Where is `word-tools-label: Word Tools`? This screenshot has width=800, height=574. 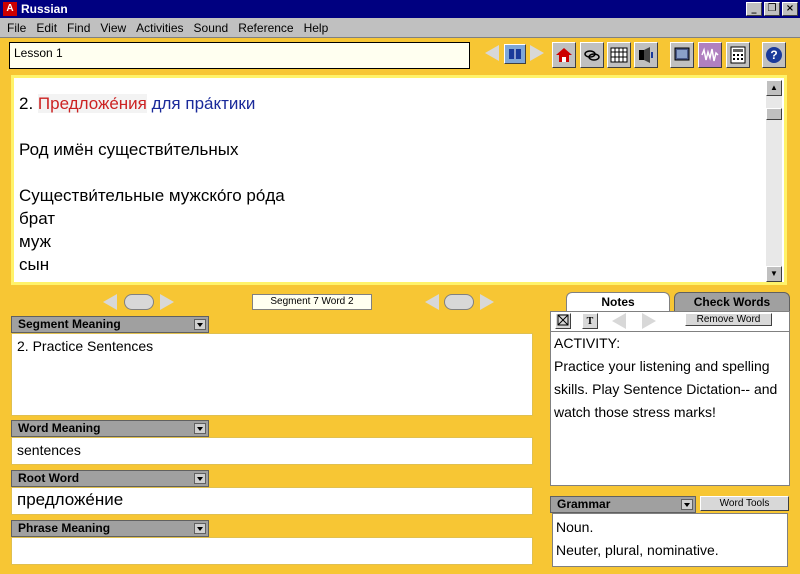 word-tools-label: Word Tools is located at coordinates (744, 503).